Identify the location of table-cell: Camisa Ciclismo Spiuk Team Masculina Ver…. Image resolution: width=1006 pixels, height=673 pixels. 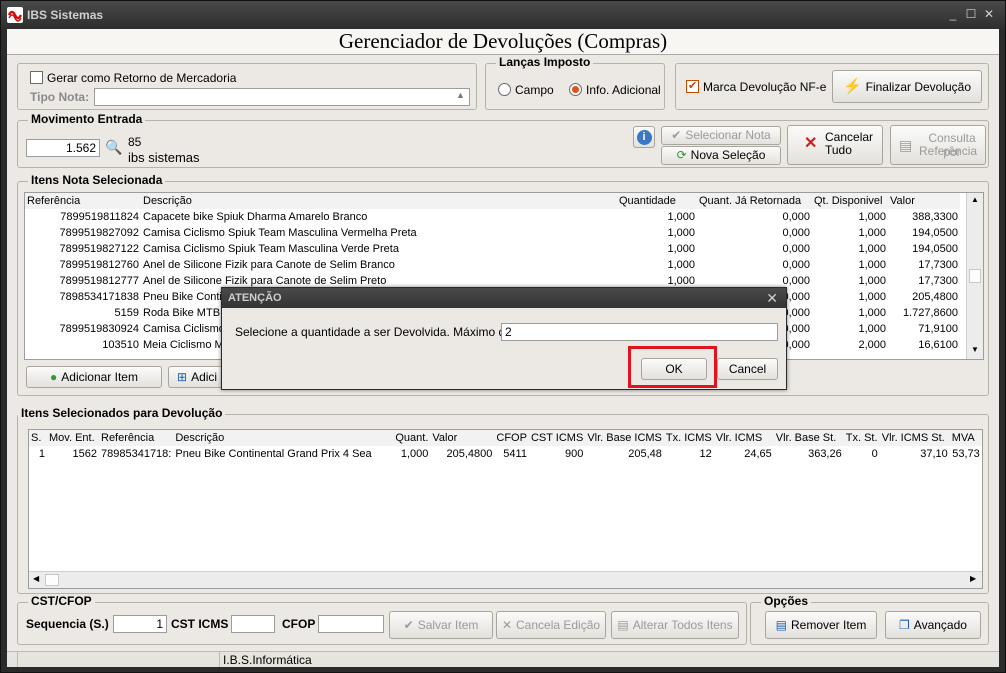
(271, 249).